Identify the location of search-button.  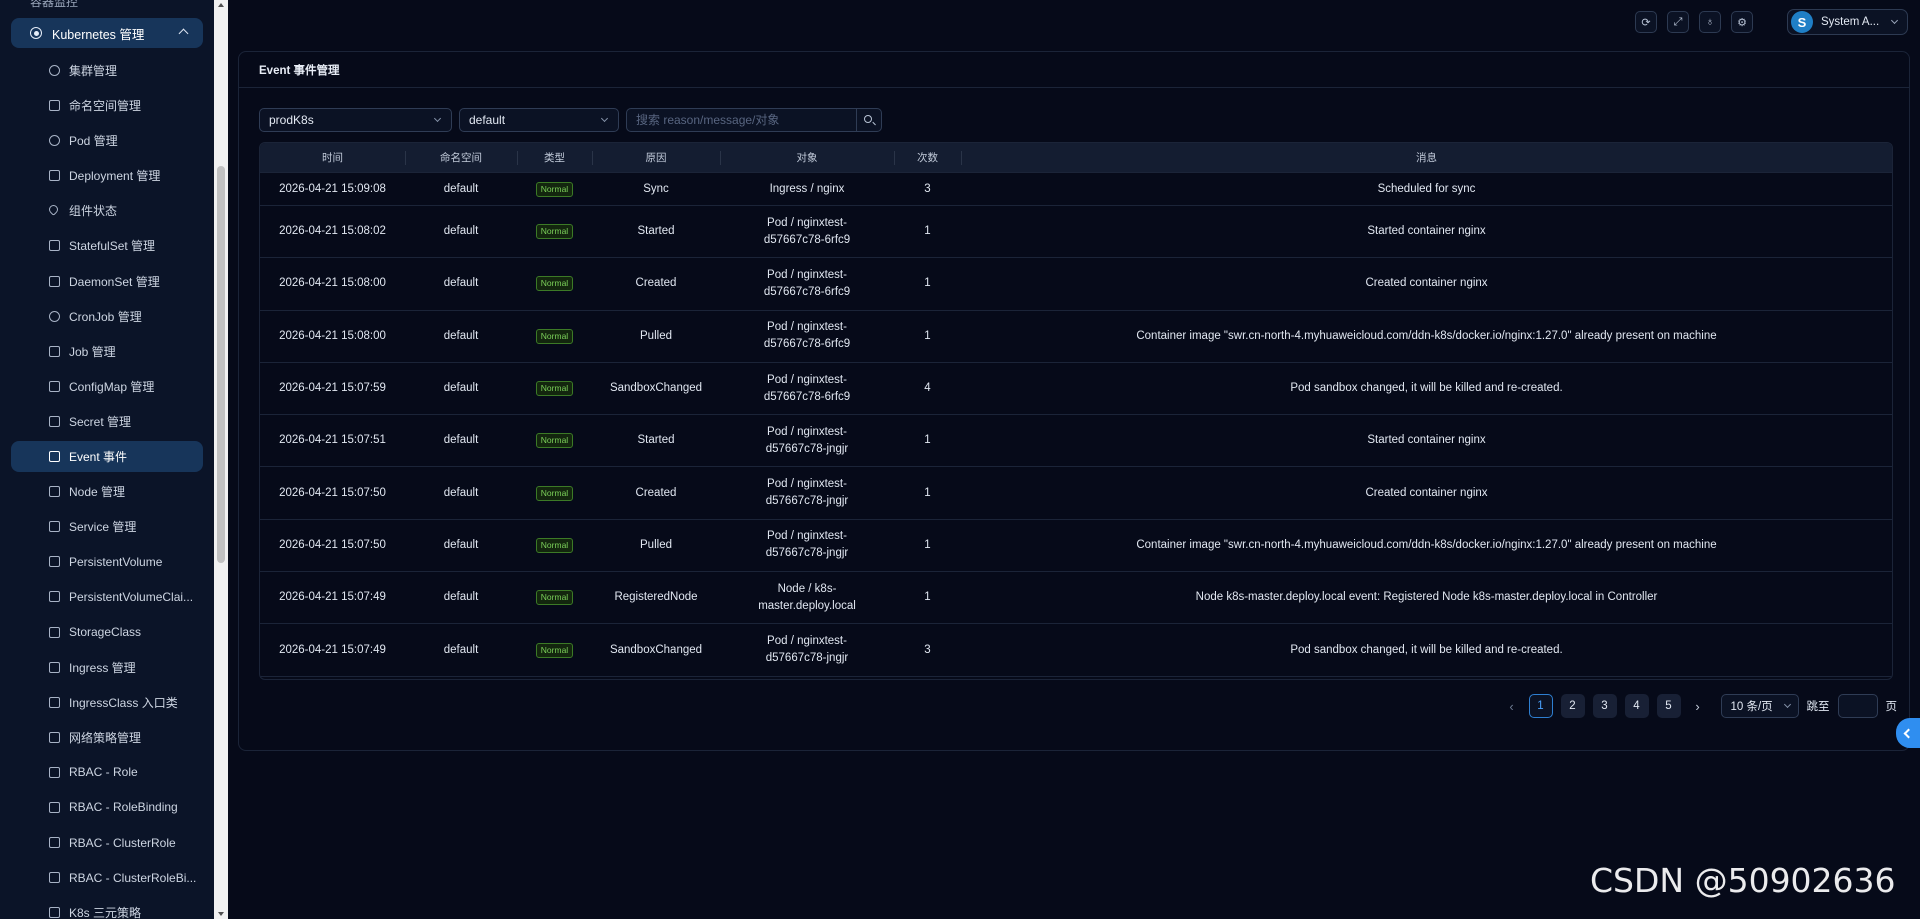
(869, 120).